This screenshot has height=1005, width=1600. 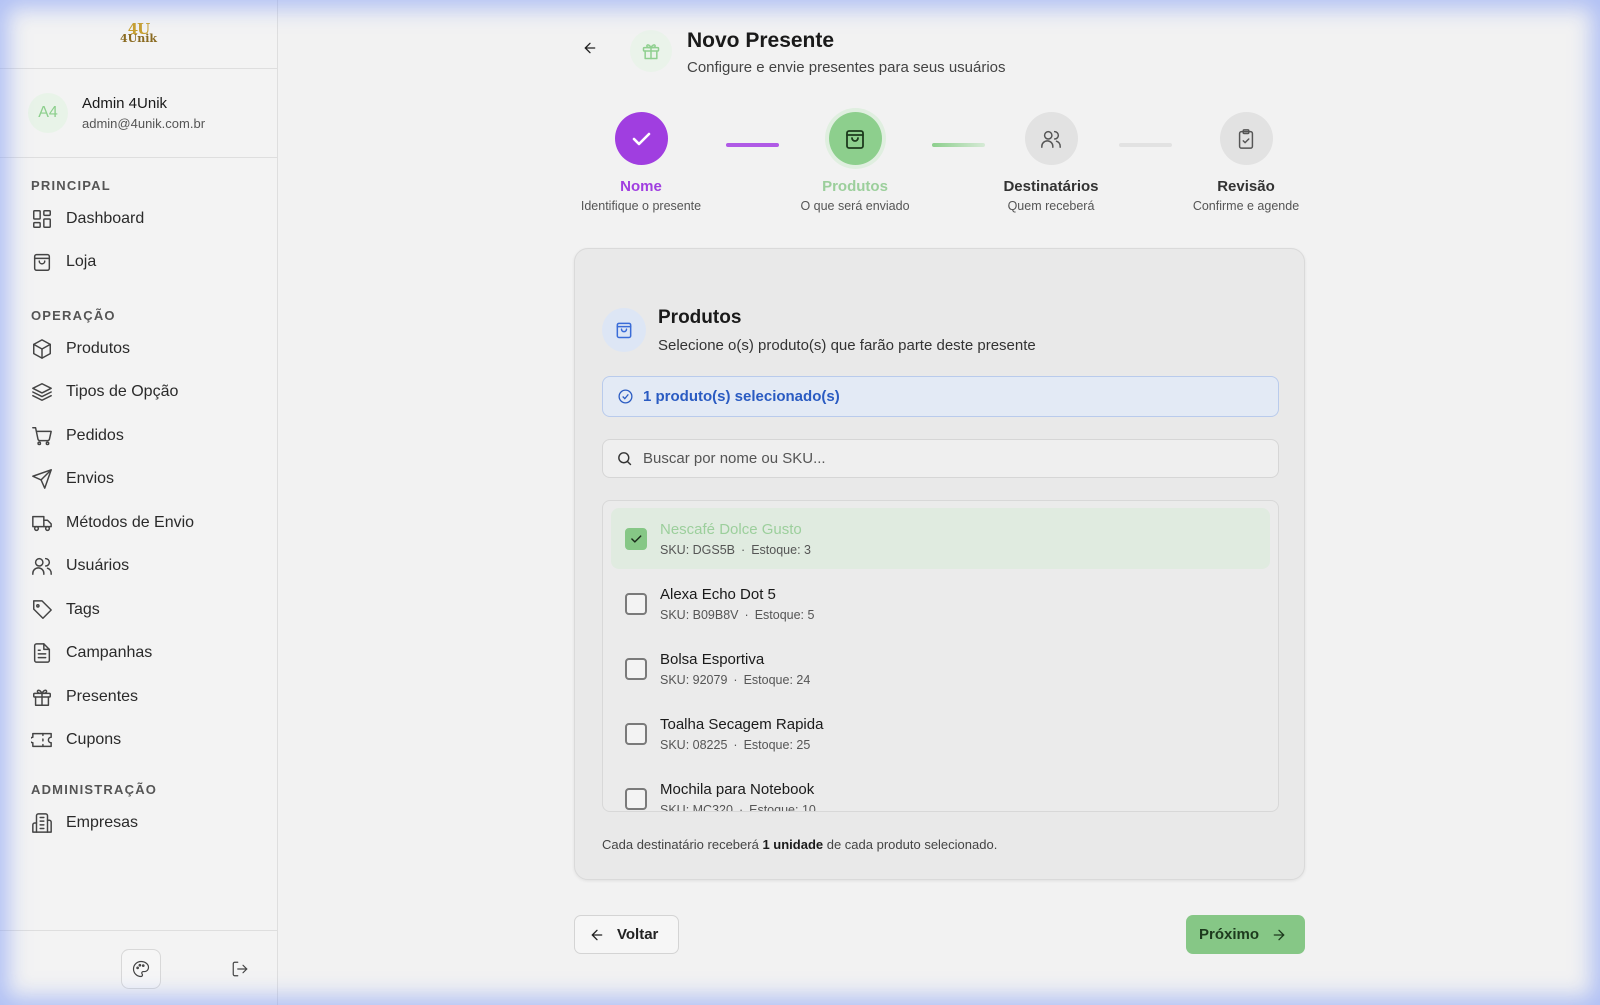 What do you see at coordinates (138, 349) in the screenshot?
I see `sidebar-item-produtos: Produtos` at bounding box center [138, 349].